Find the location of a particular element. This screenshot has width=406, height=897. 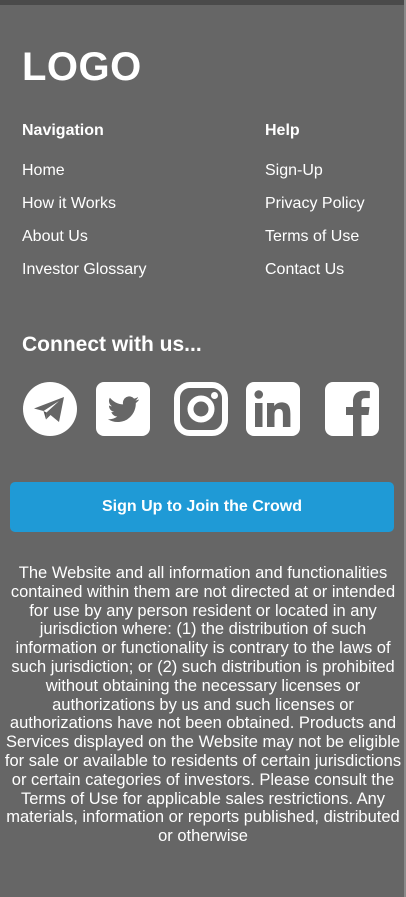

social-icons is located at coordinates (202, 409).